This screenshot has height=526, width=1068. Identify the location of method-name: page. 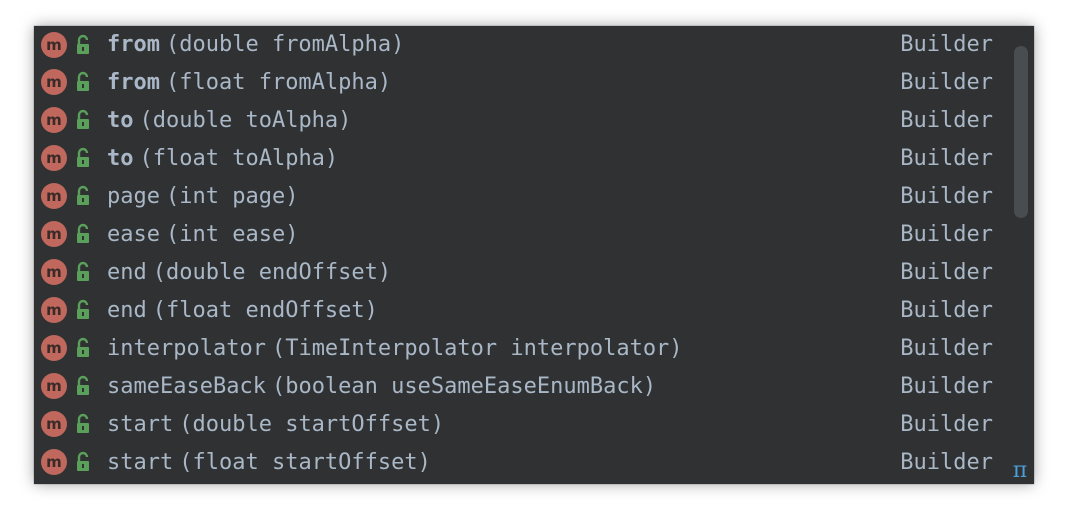
(133, 196).